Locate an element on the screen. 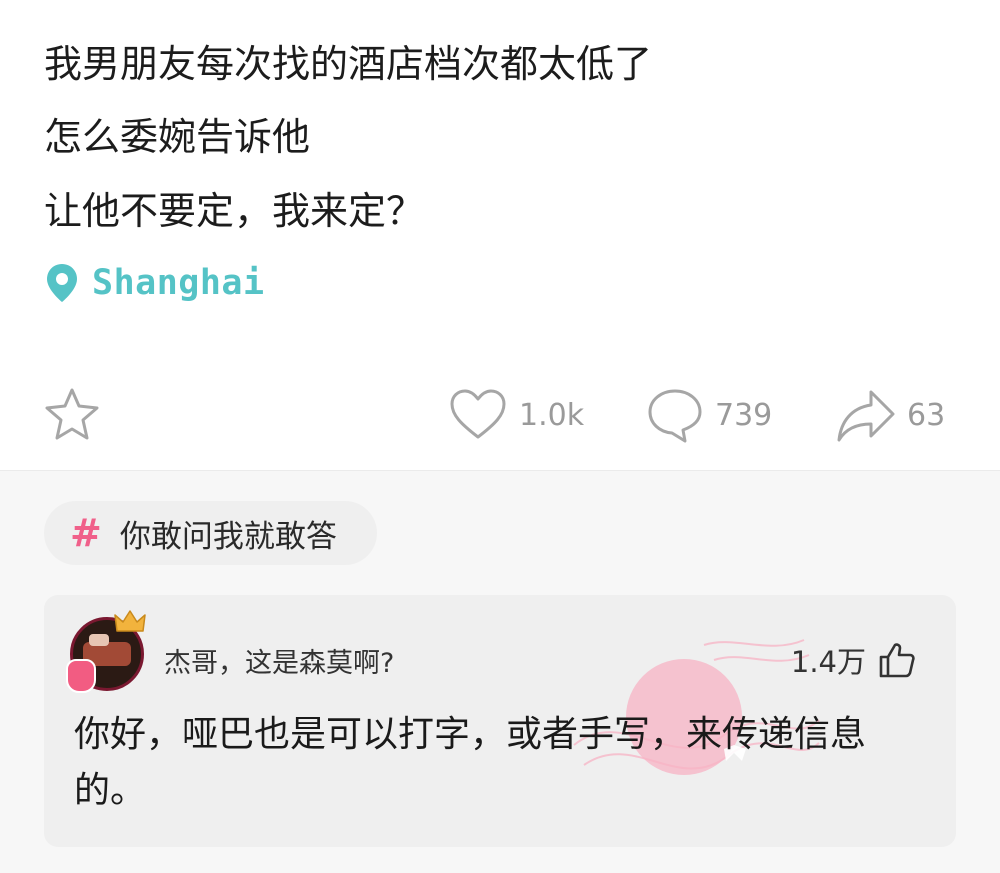 The width and height of the screenshot is (1000, 873). post-actions: 1.0k 739 63 is located at coordinates (500, 415).